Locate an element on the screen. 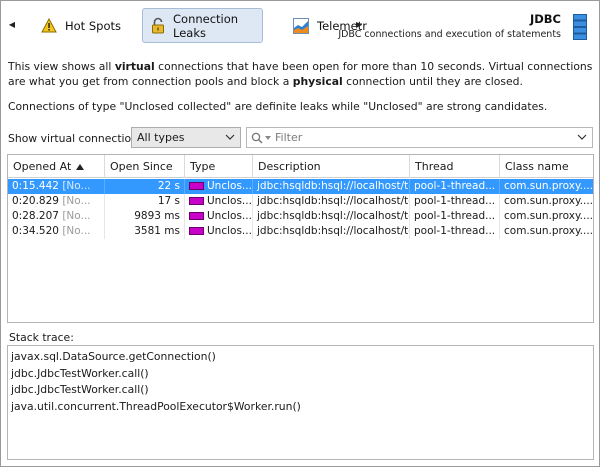 This screenshot has height=467, width=600. show-connections-label: Show virtual connections: is located at coordinates (78, 138).